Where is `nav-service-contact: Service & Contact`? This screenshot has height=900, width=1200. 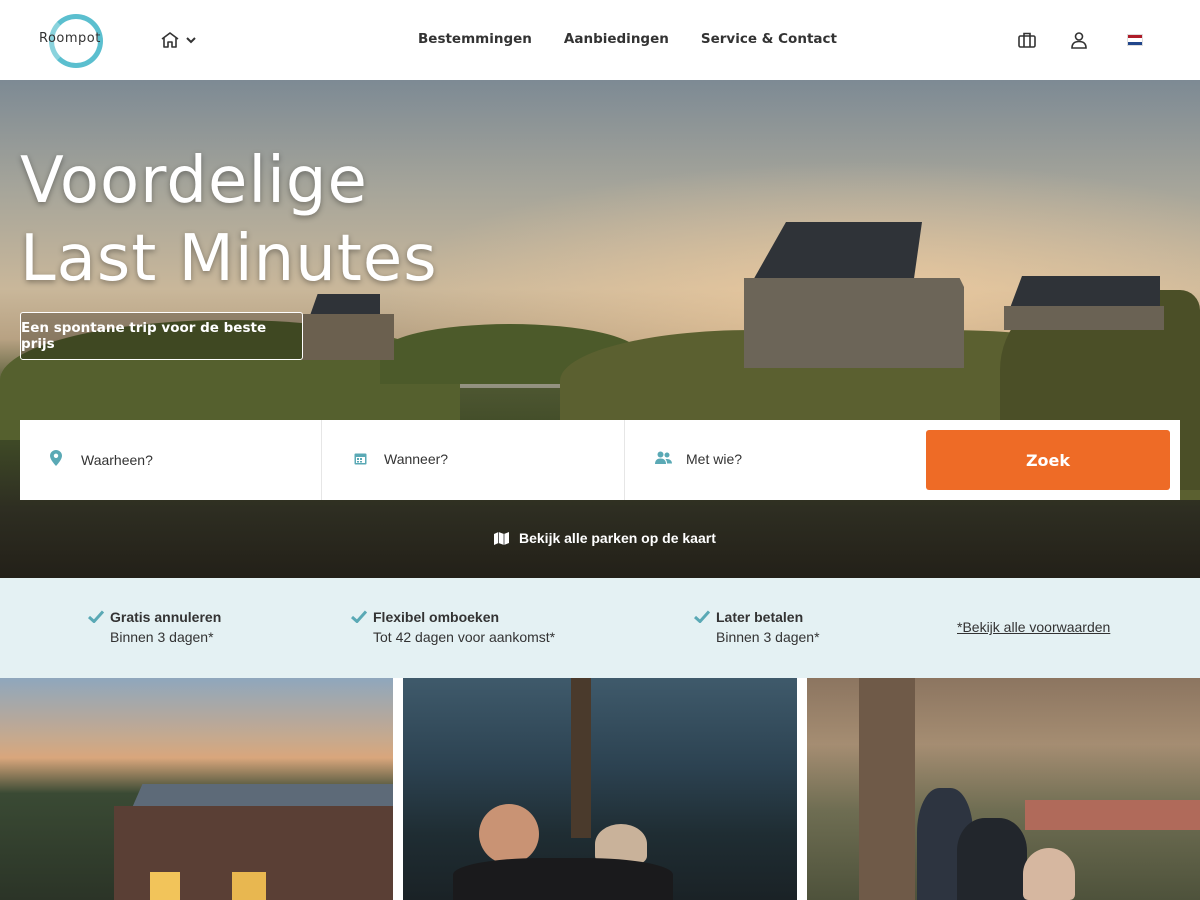 nav-service-contact: Service & Contact is located at coordinates (769, 39).